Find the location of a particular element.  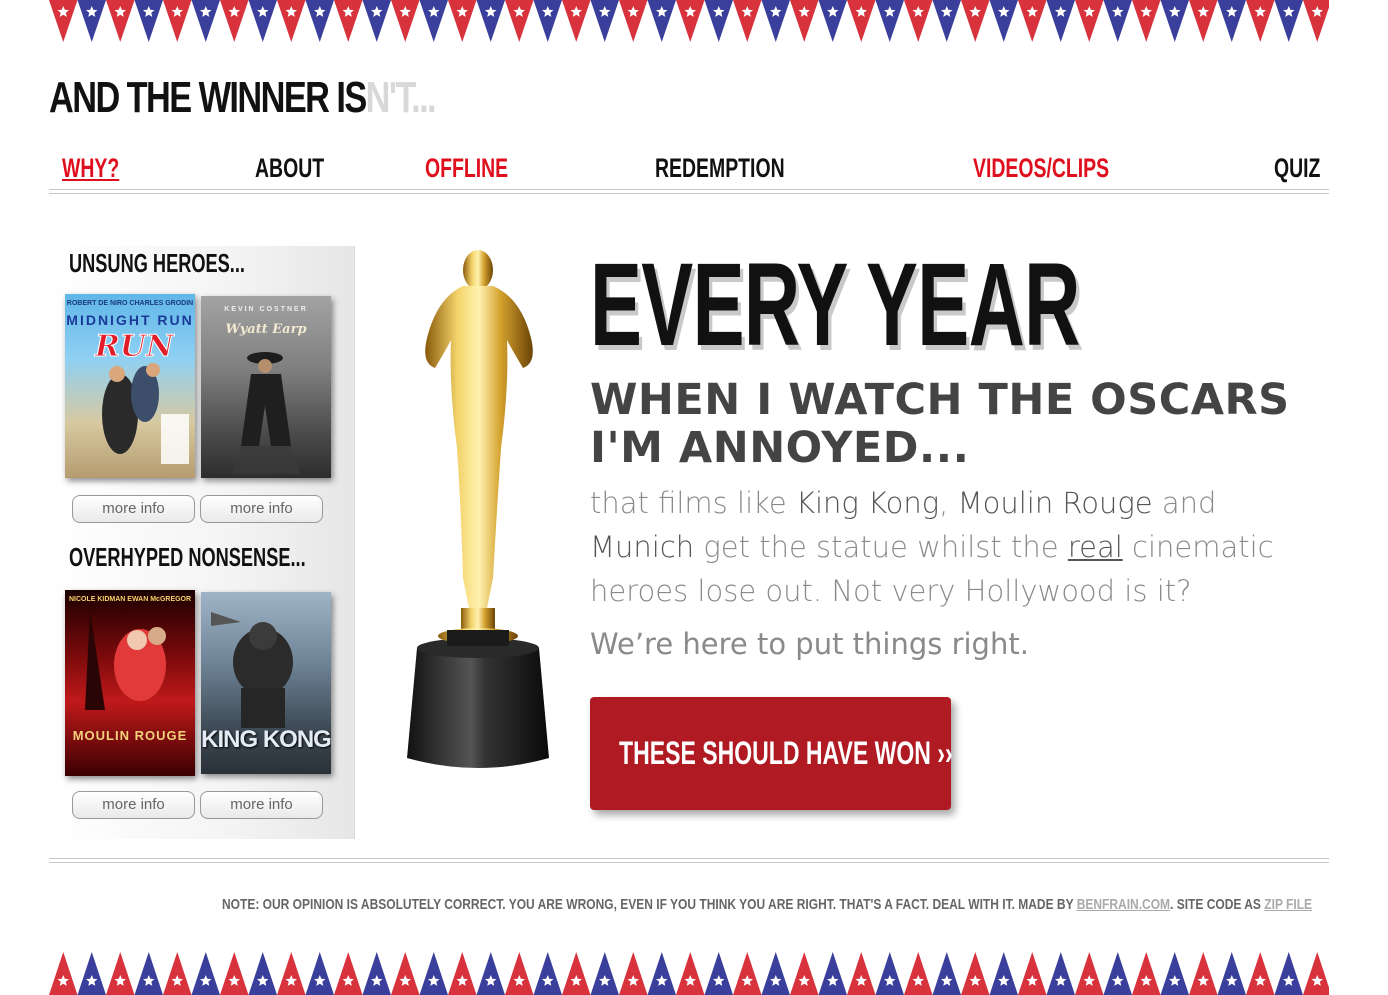

benfrain-link: BENFRAIN.COM is located at coordinates (1123, 904).